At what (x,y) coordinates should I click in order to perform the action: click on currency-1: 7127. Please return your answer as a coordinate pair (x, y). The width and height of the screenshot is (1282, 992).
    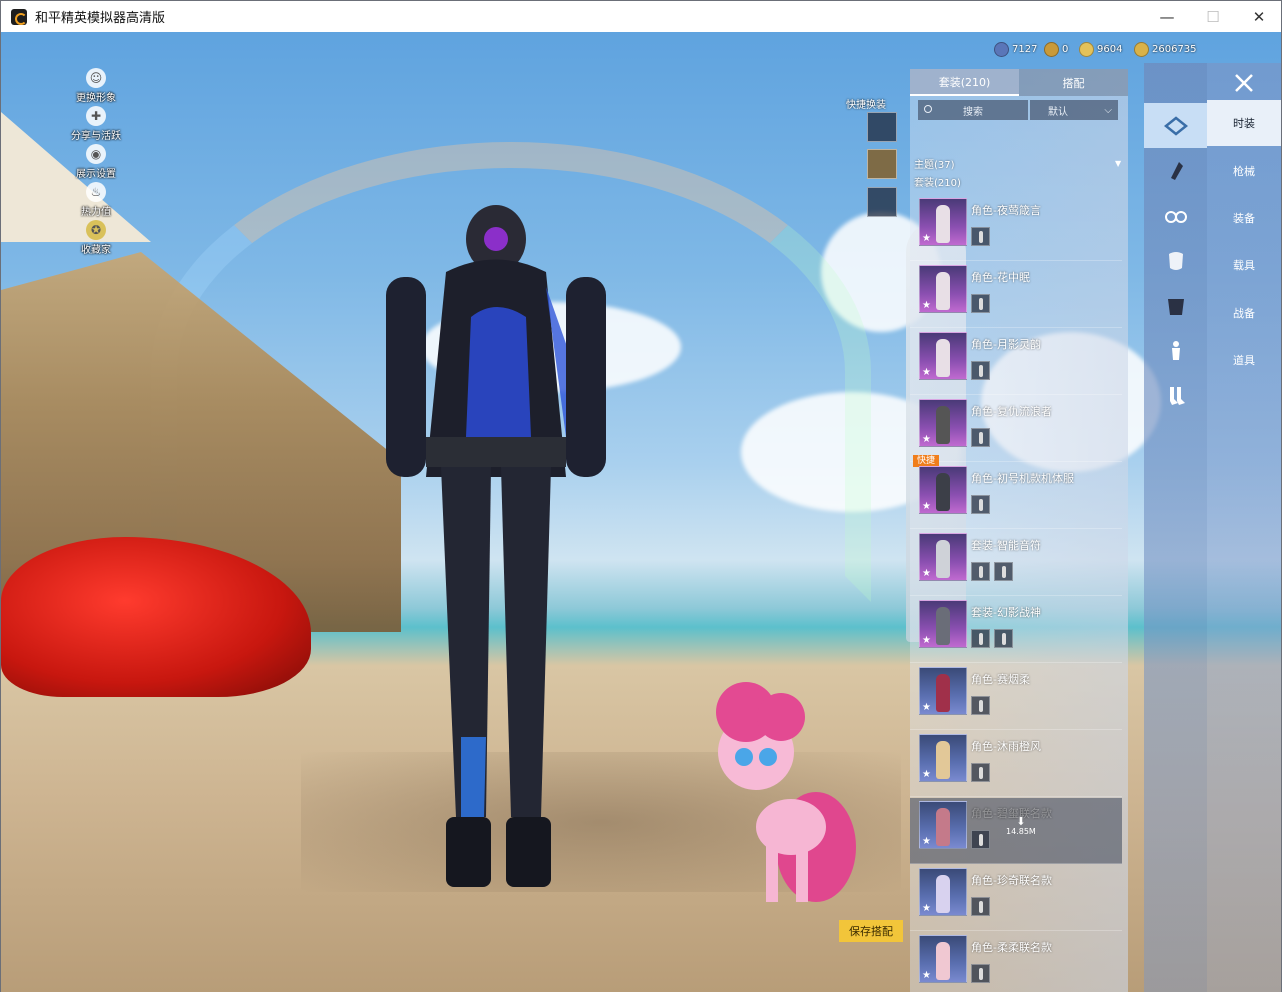
    Looking at the image, I should click on (1015, 49).